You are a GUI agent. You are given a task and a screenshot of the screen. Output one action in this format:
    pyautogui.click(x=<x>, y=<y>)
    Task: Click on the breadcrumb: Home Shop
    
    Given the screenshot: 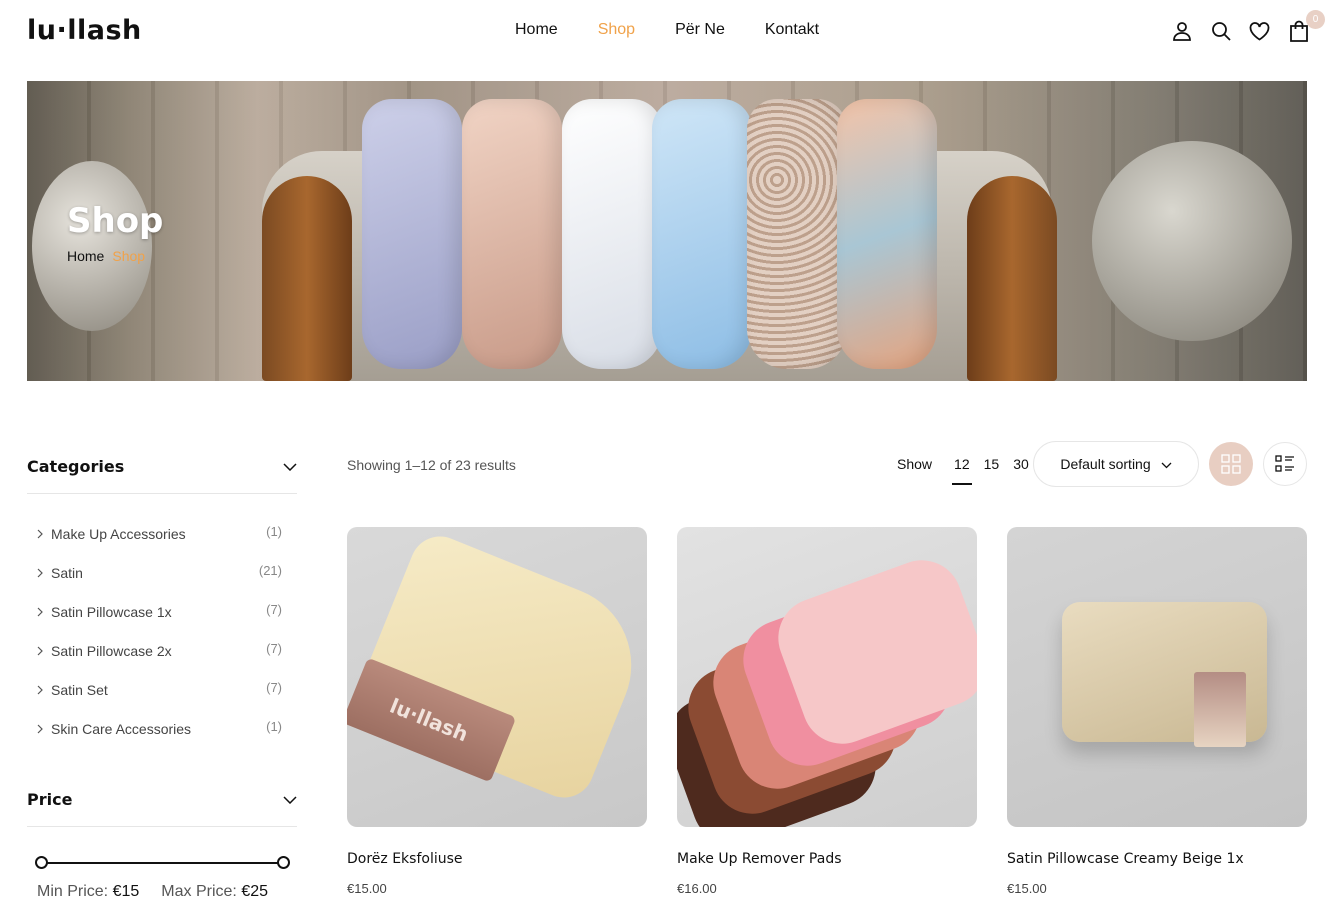 What is the action you would take?
    pyautogui.click(x=106, y=256)
    